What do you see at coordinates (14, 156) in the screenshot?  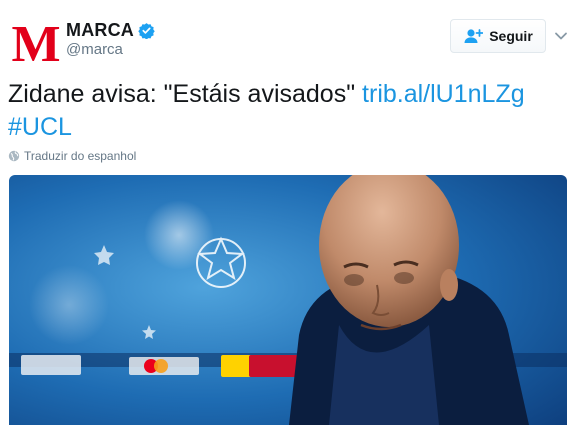 I see `globe-icon` at bounding box center [14, 156].